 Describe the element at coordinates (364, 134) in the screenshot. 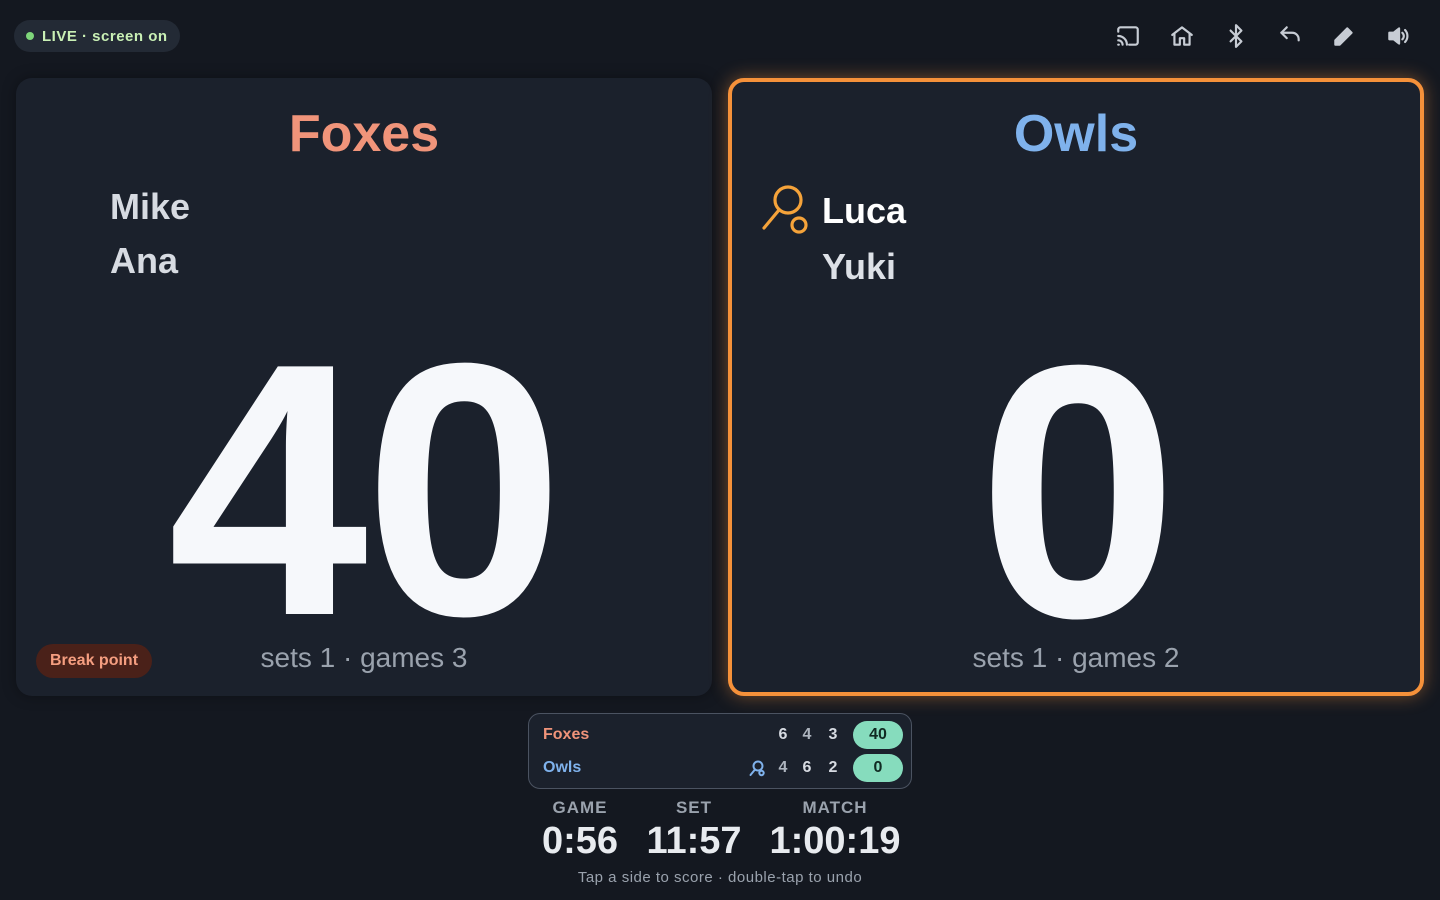

I see `team-name-left: Foxes` at that location.